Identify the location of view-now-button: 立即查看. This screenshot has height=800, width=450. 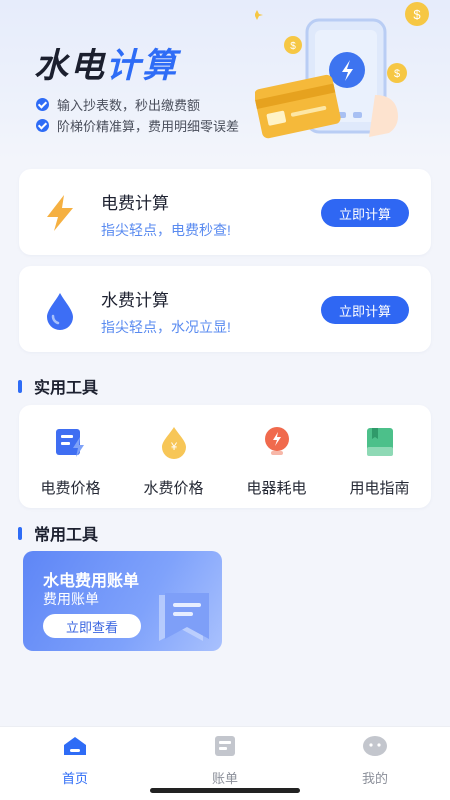
(92, 626).